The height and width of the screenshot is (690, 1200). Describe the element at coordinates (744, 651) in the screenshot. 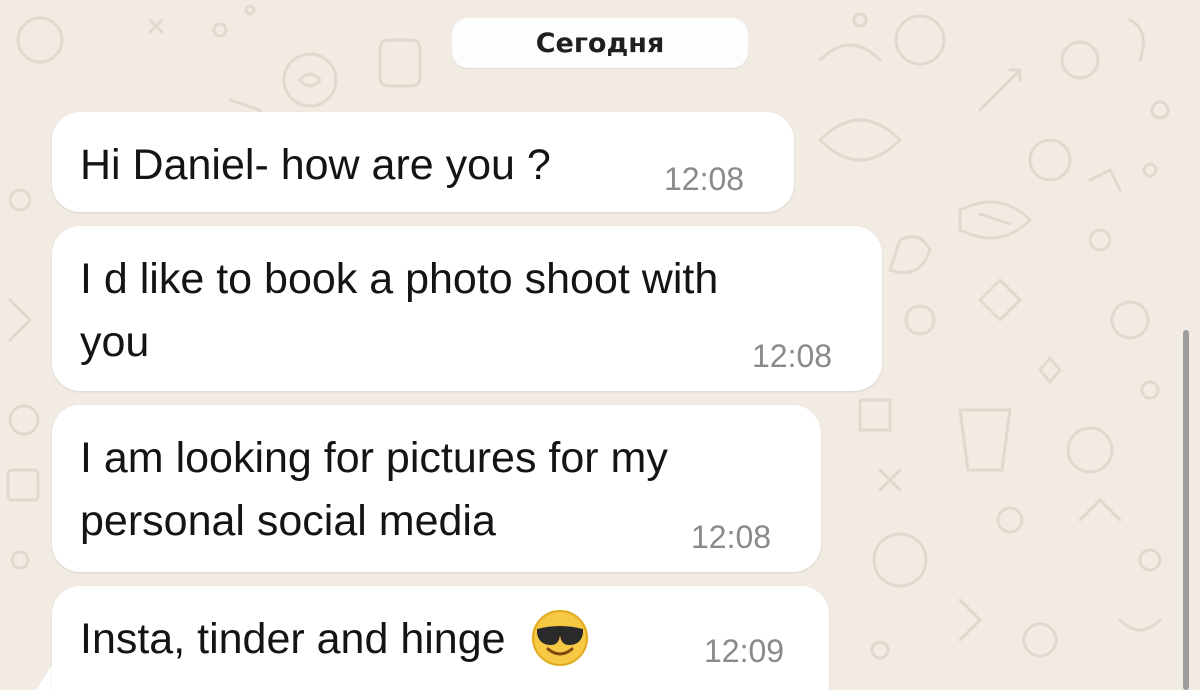

I see `message-timestamp: 12:09` at that location.